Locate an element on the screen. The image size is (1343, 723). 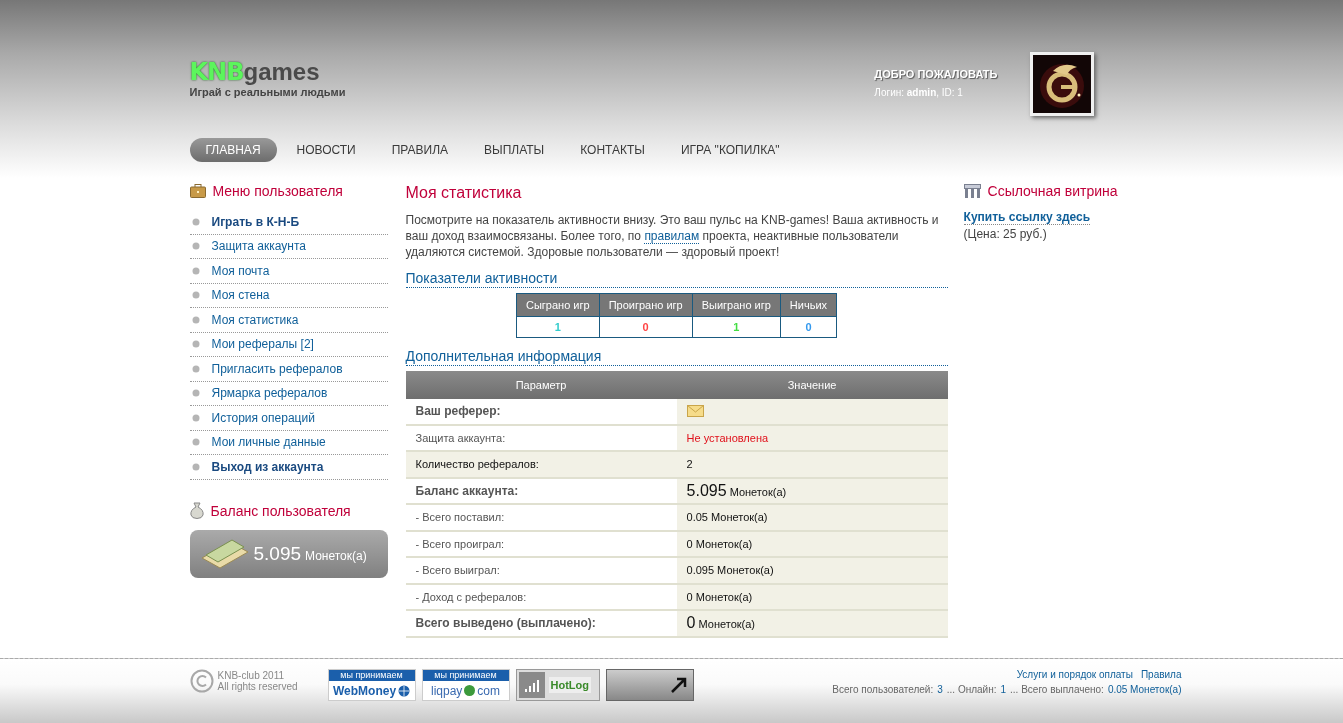
param-cell: Количество рефералов: is located at coordinates (541, 464).